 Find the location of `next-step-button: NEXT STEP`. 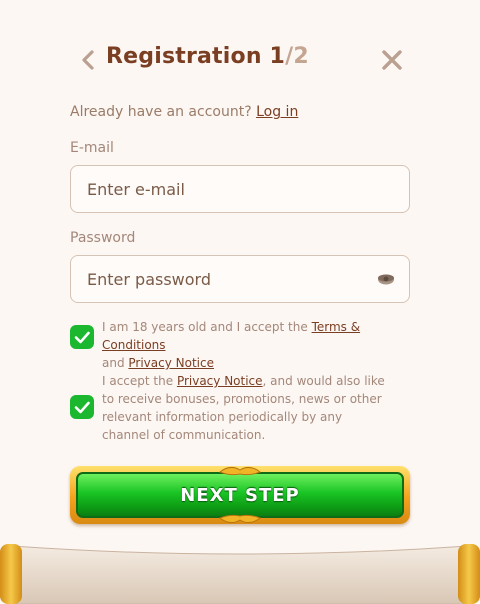

next-step-button: NEXT STEP is located at coordinates (240, 495).